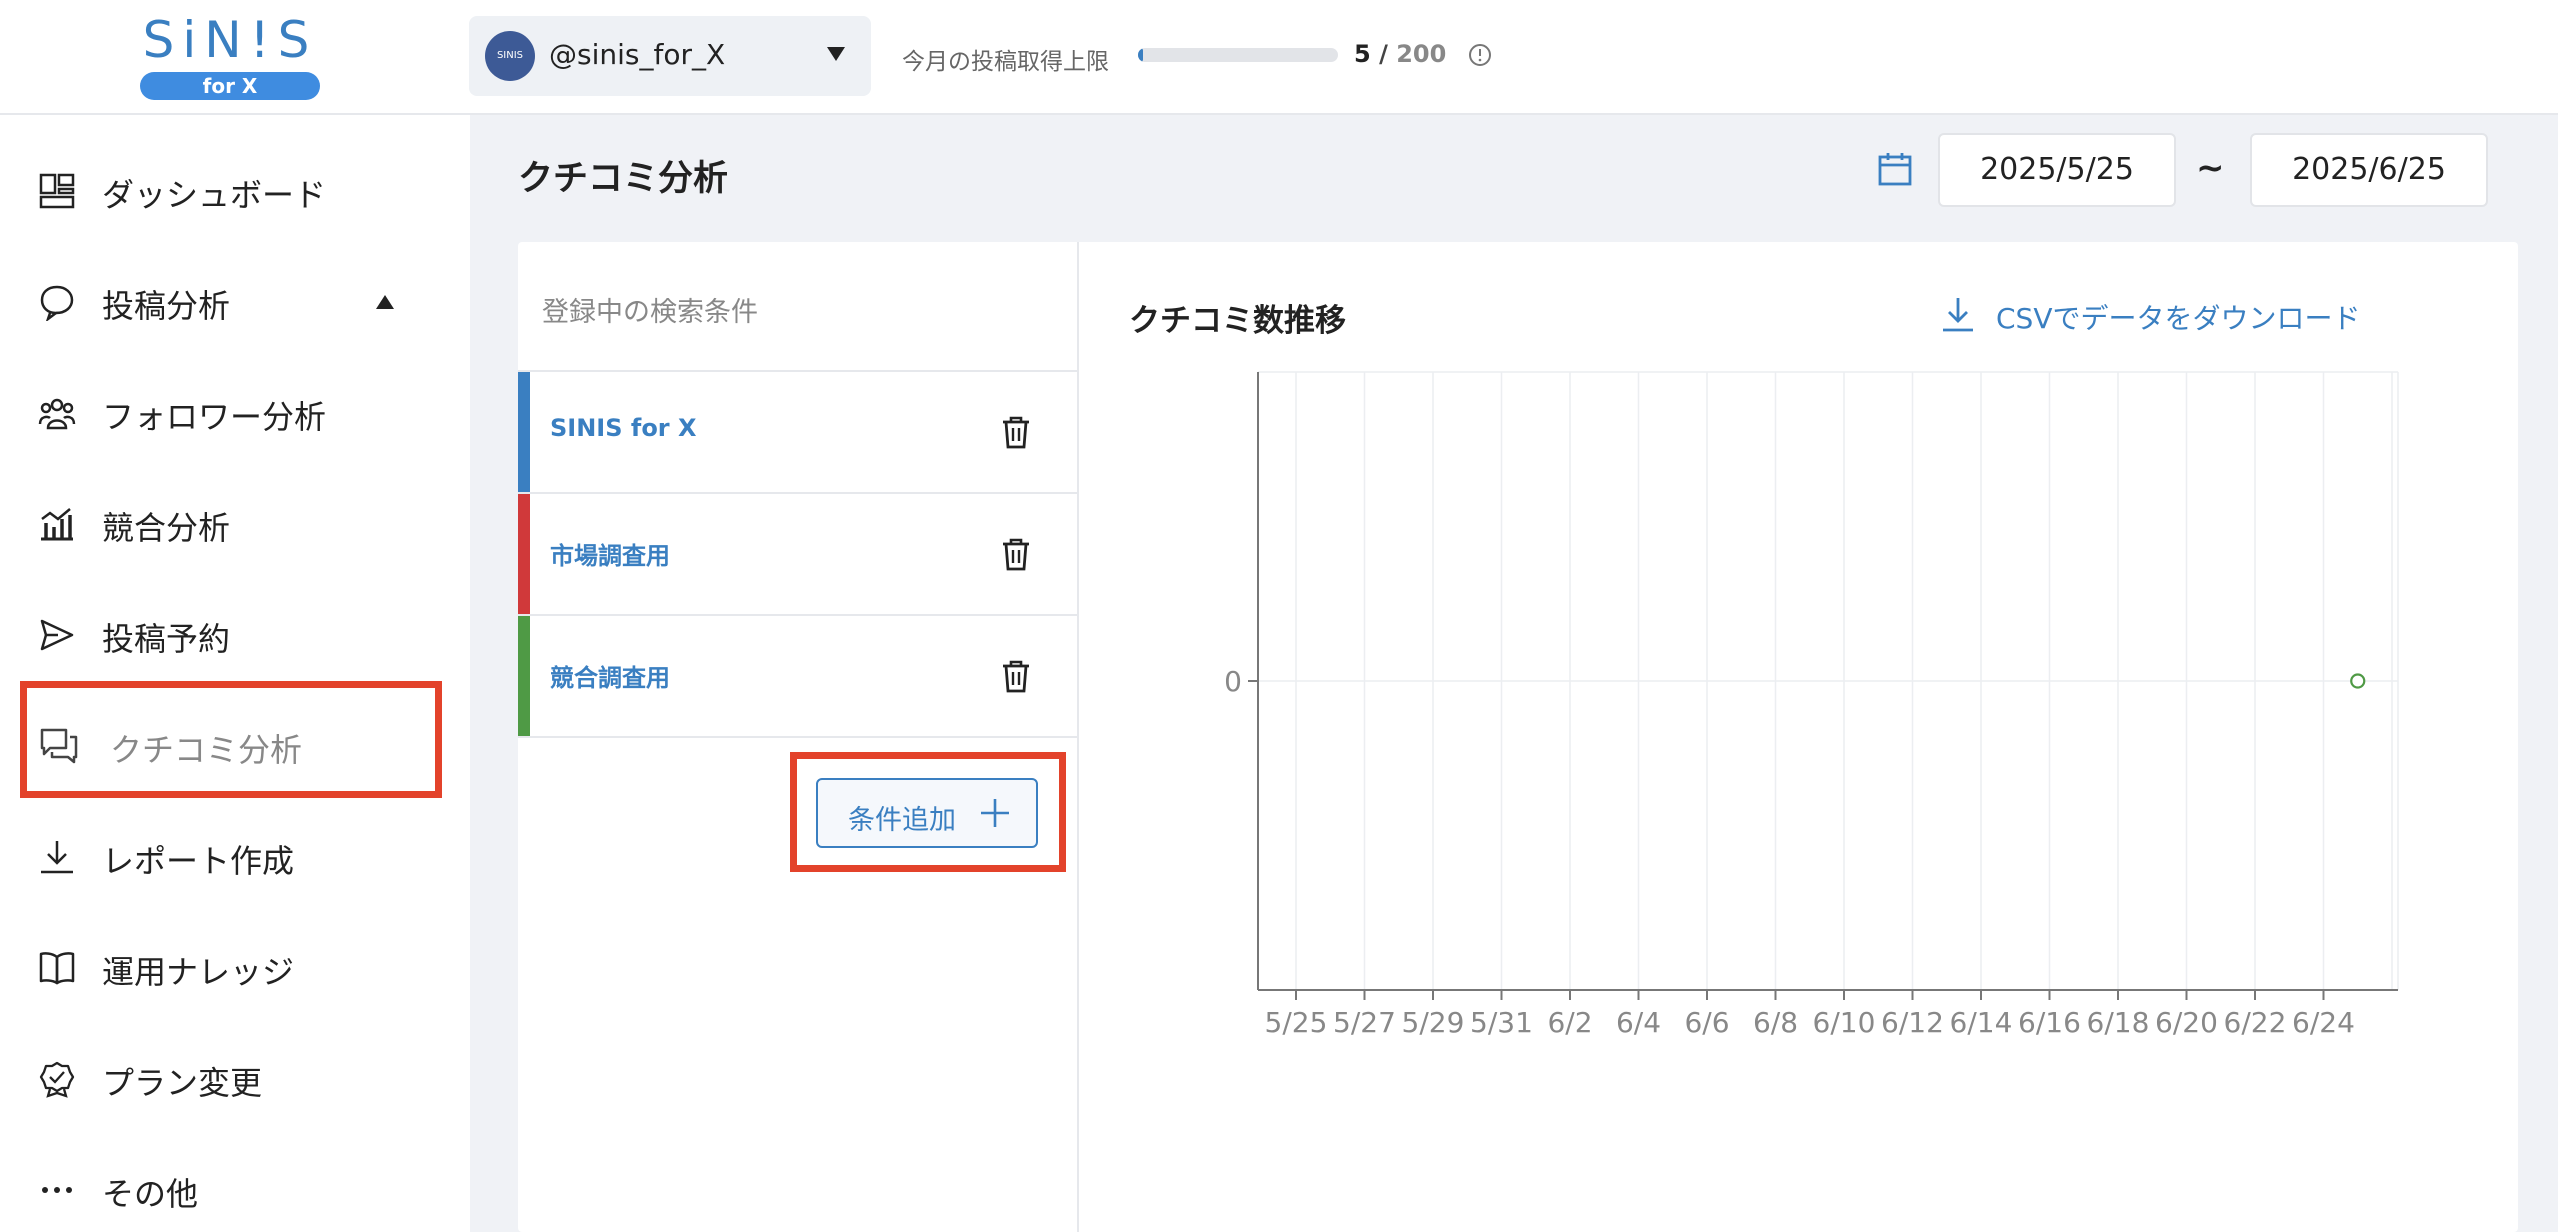 This screenshot has width=2558, height=1232. I want to click on badge-icon, so click(57, 1079).